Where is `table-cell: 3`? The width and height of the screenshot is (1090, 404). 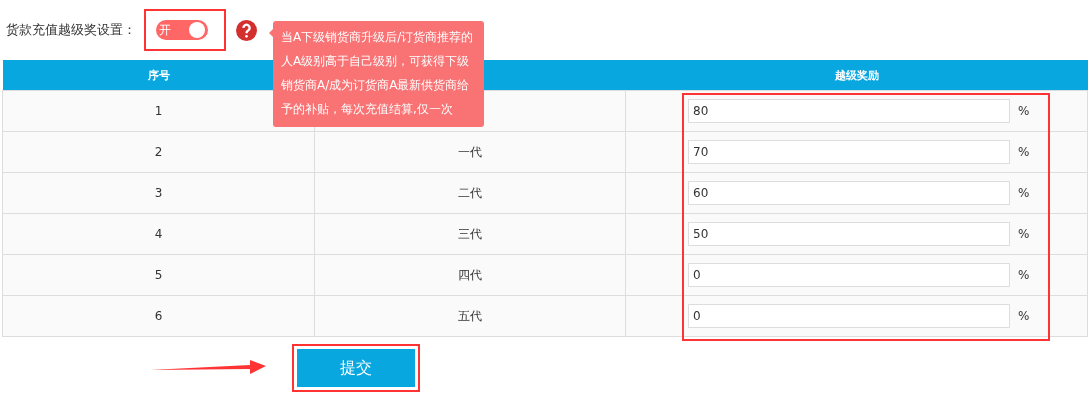
table-cell: 3 is located at coordinates (158, 193).